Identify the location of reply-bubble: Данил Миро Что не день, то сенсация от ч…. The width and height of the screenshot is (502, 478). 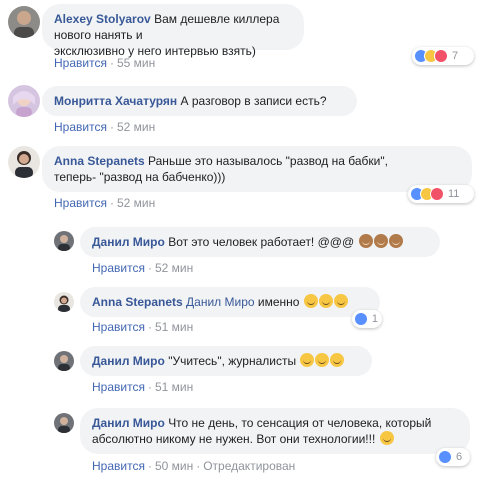
(275, 431).